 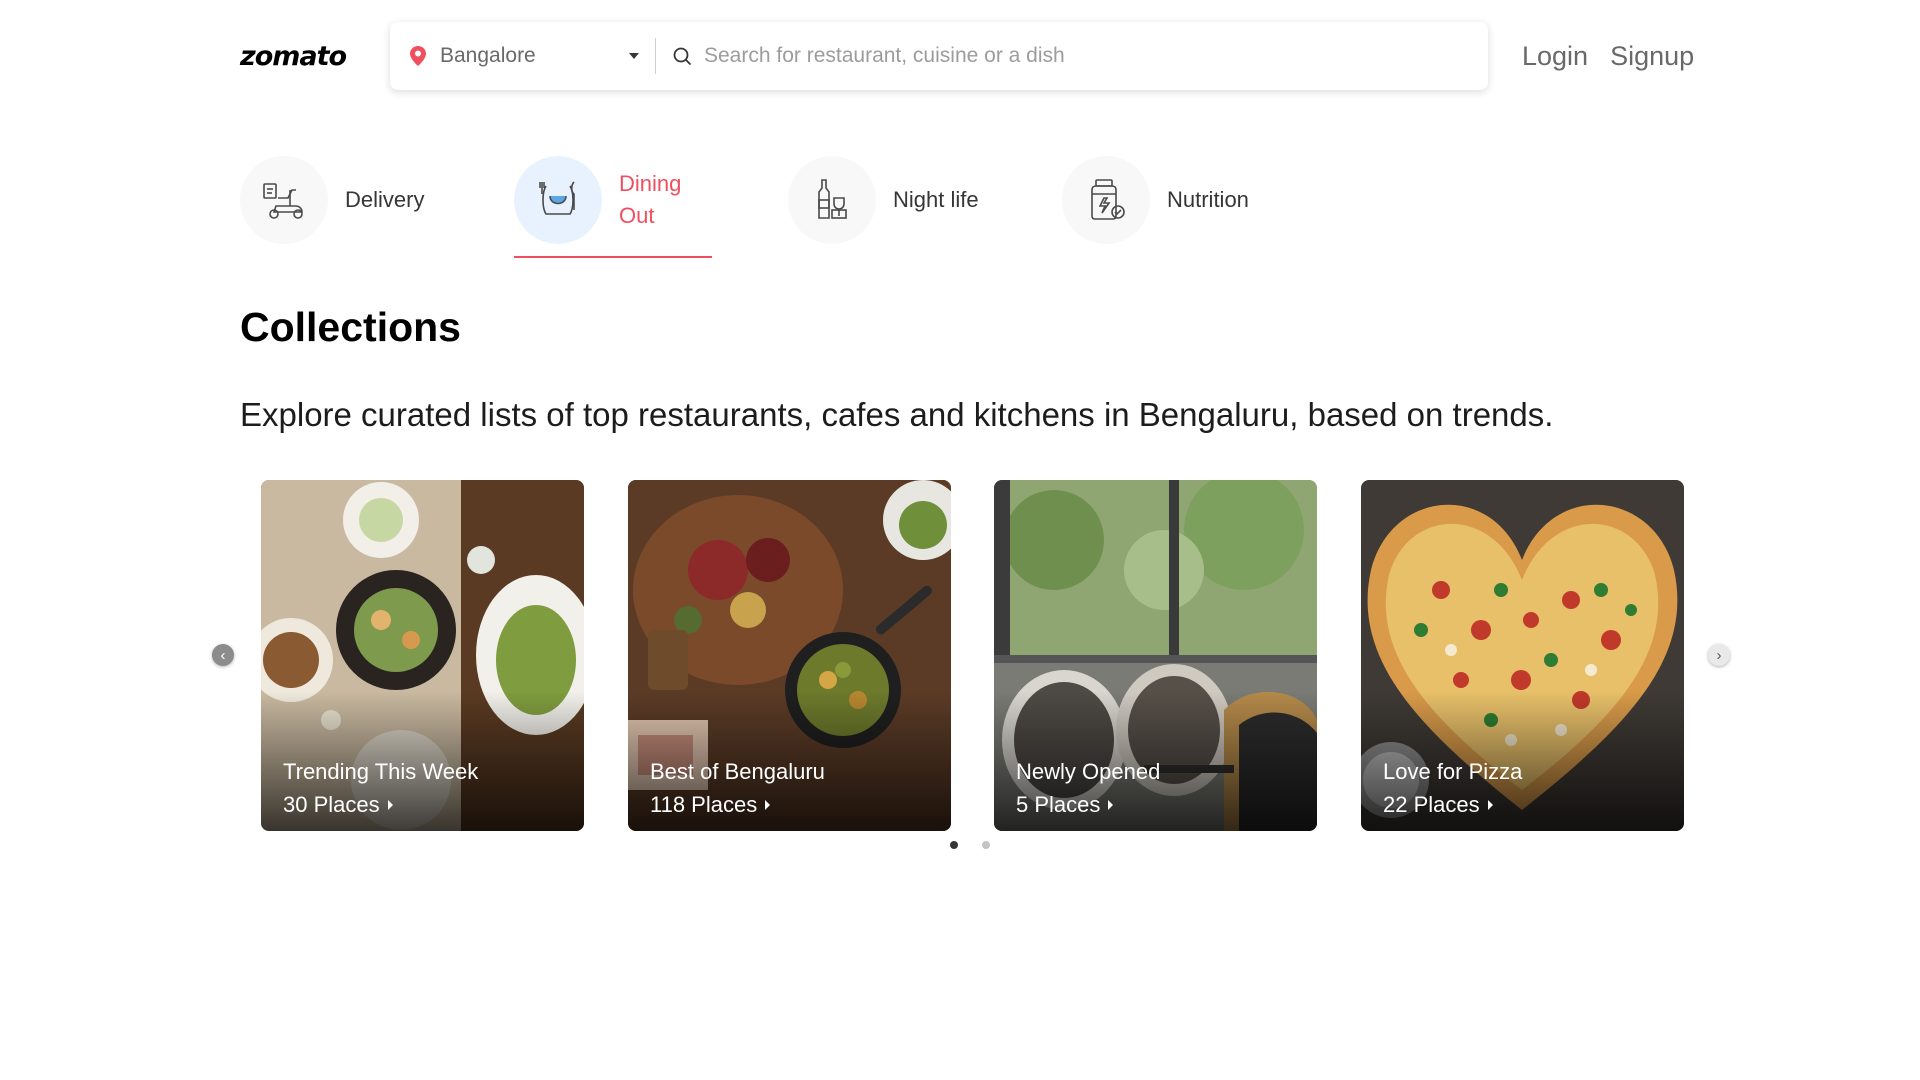 I want to click on signup-link: Signup, so click(x=1652, y=56).